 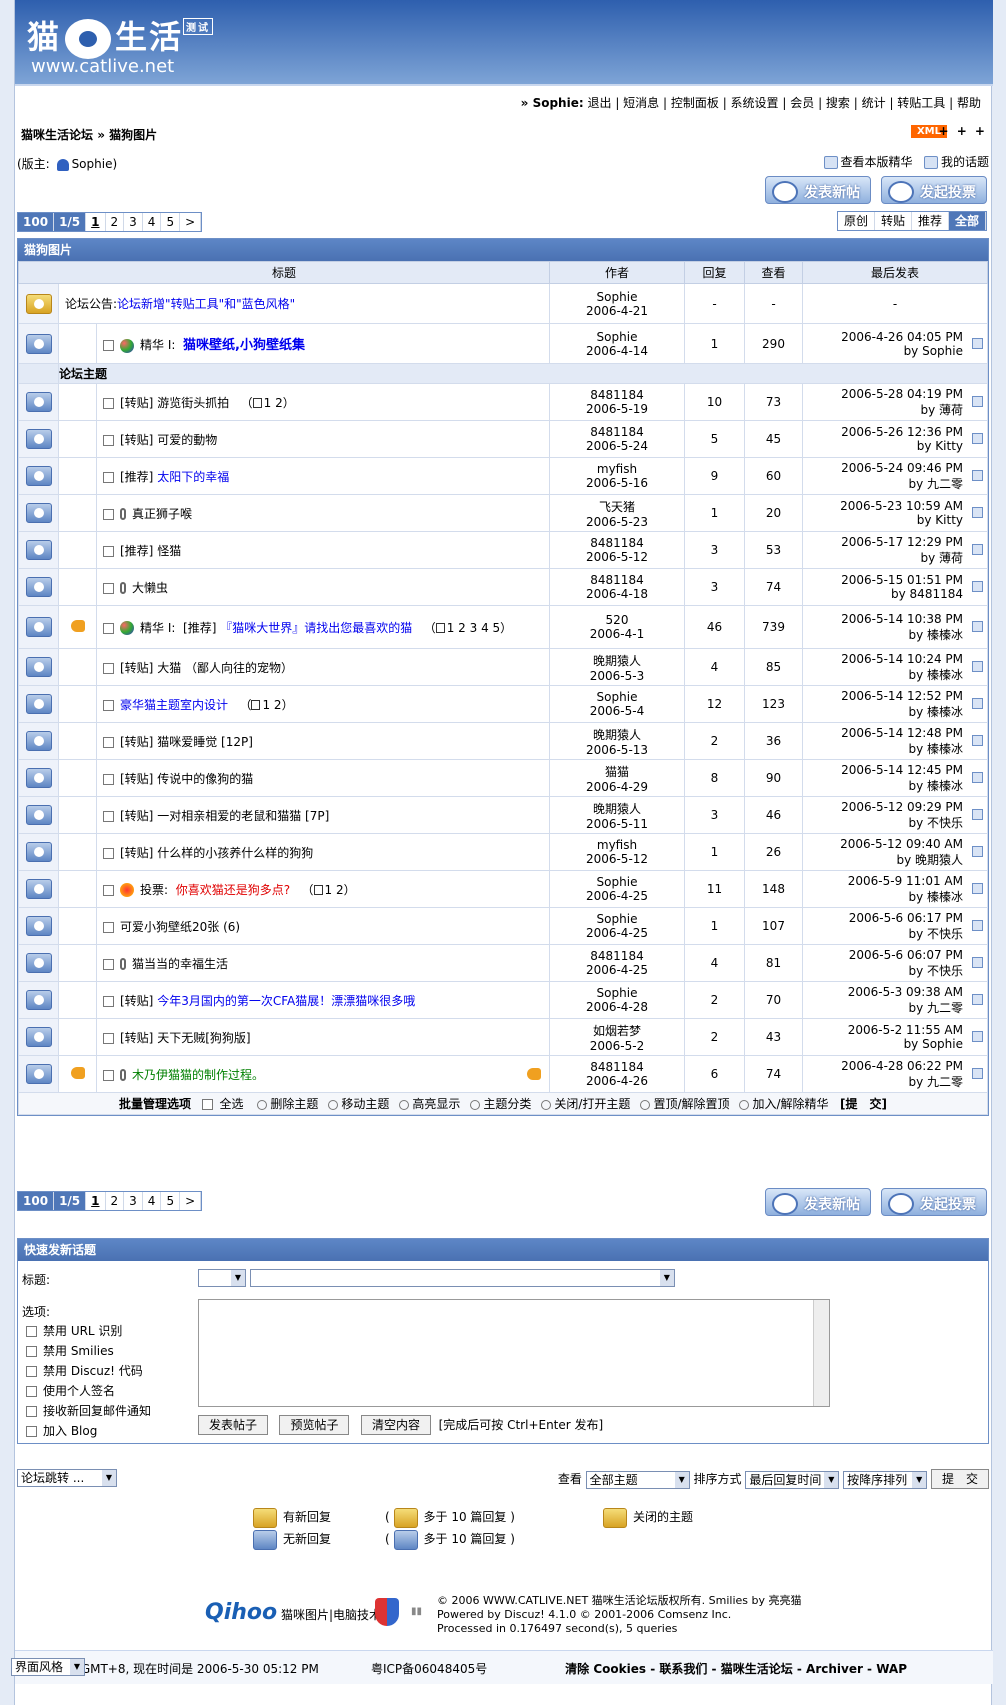 I want to click on sponsor-text: 猫咪图片|电脑技术, so click(x=331, y=1615).